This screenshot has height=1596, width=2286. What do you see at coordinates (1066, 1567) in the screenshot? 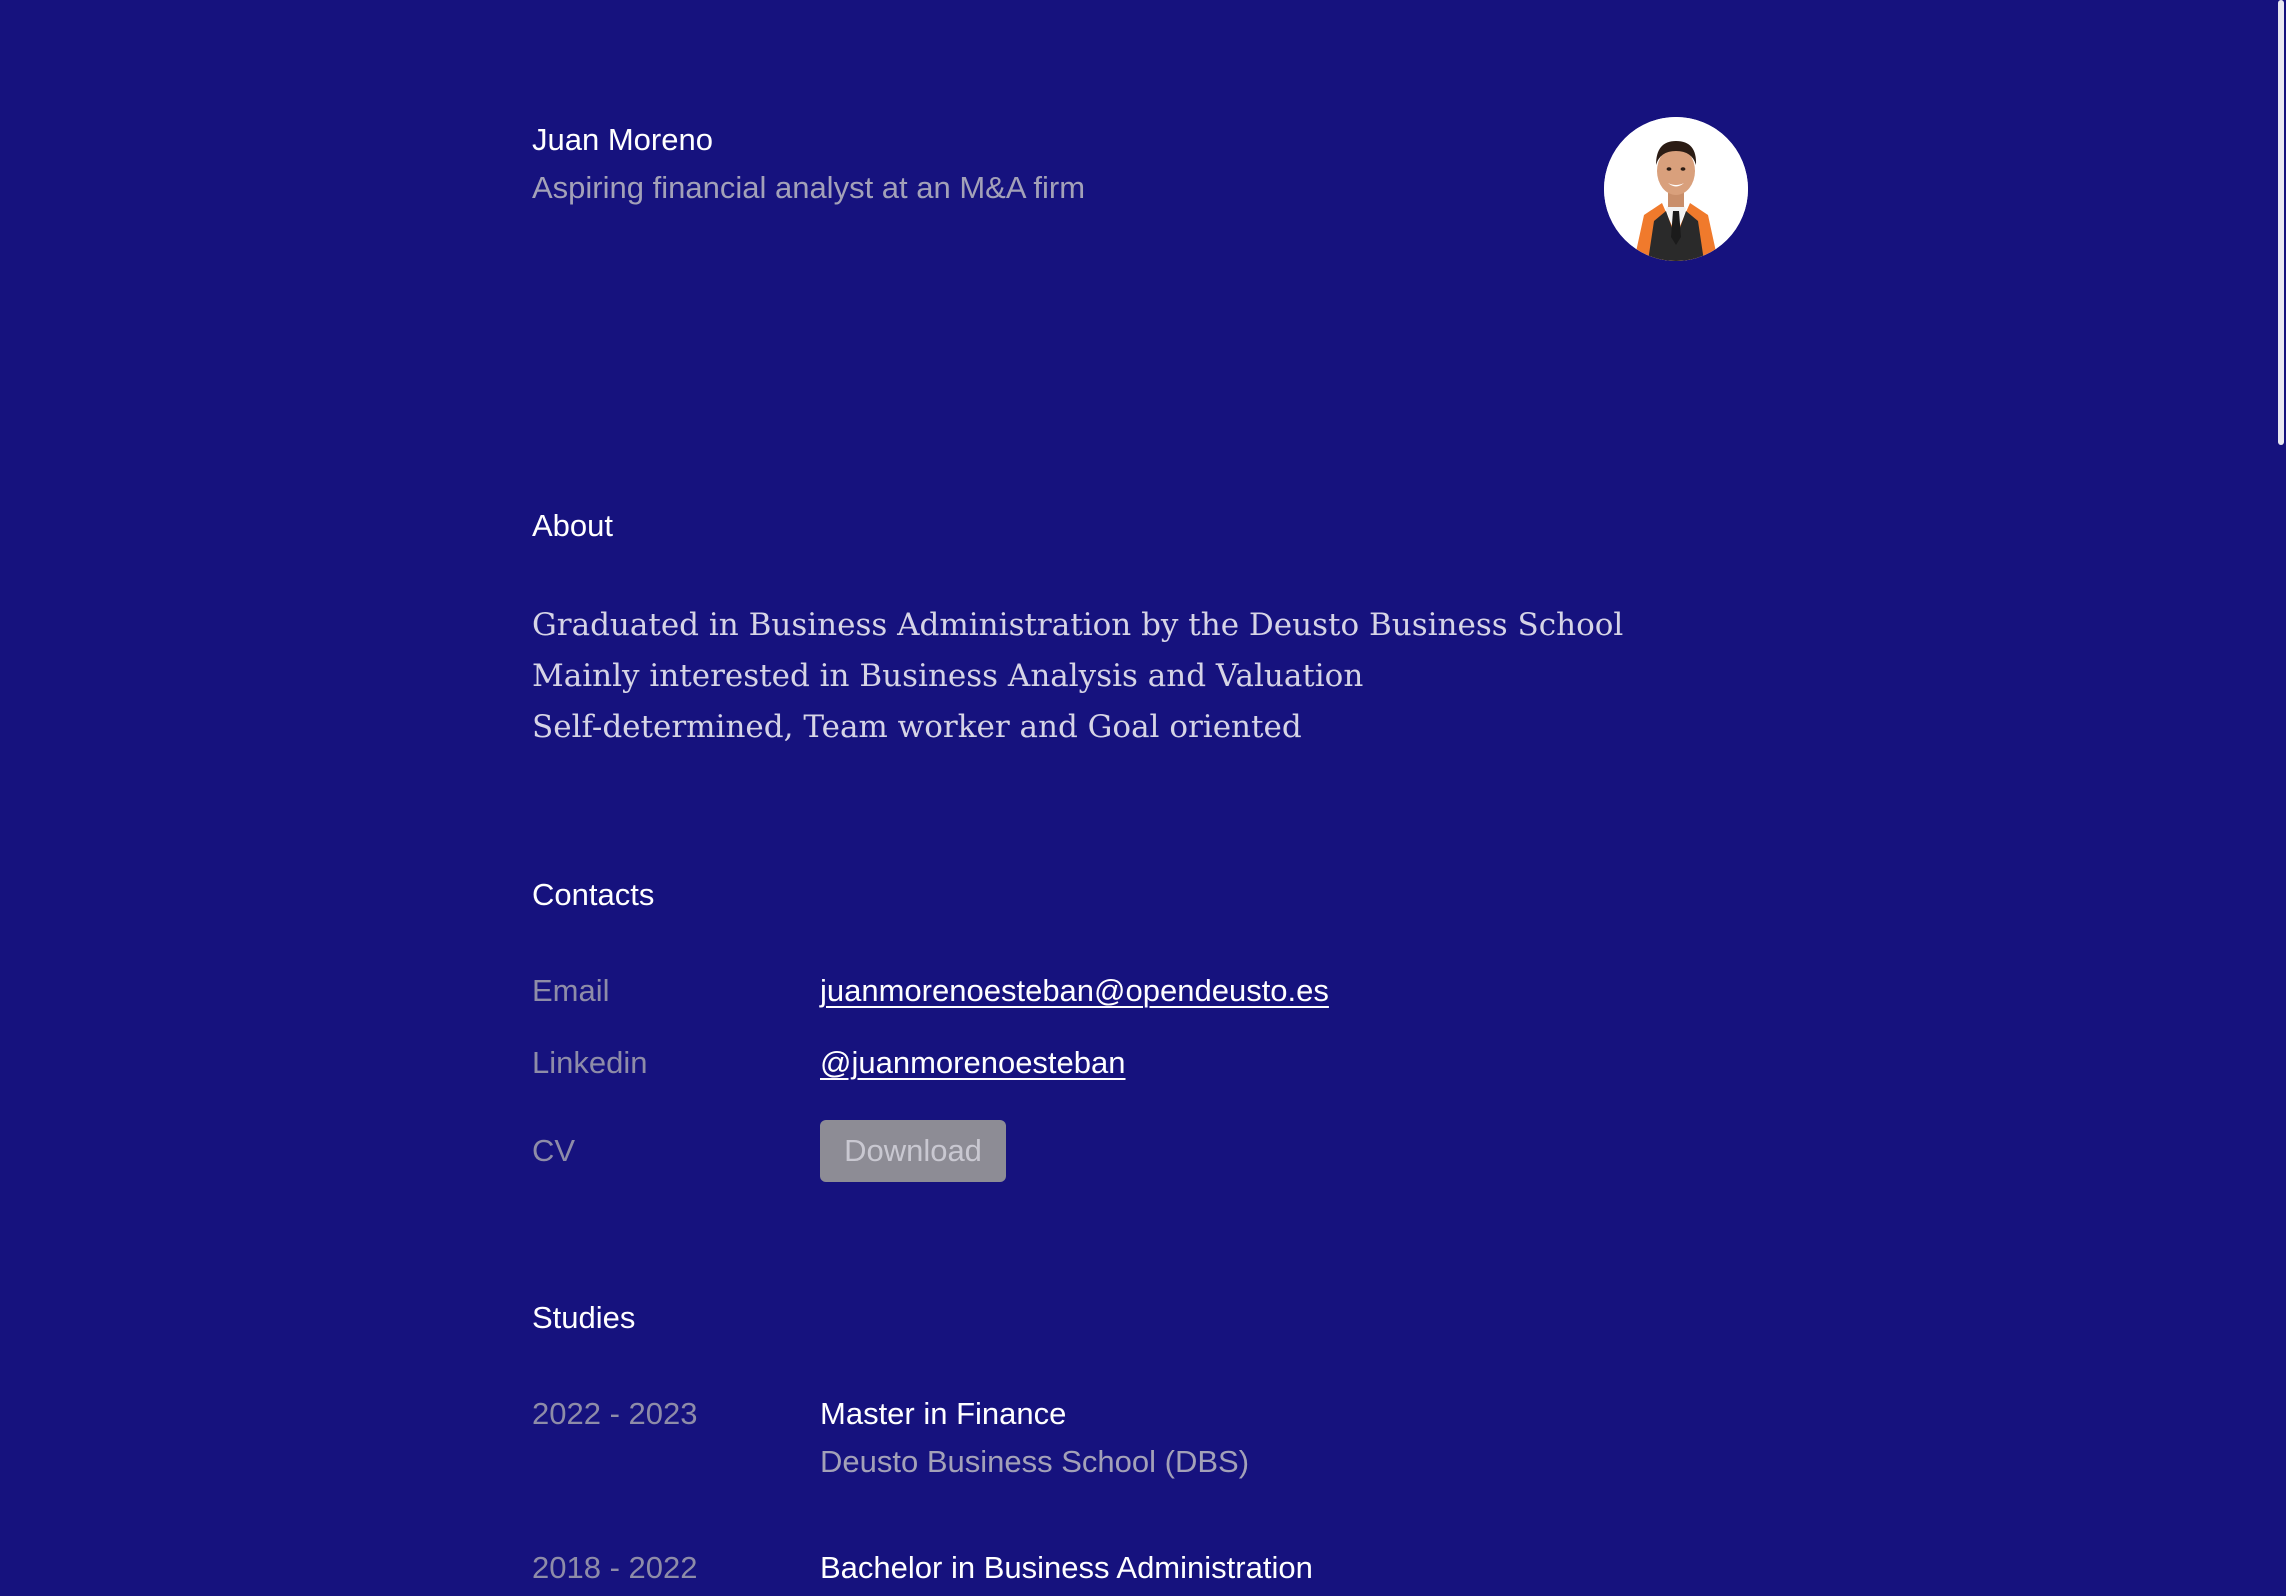
I see `study-degree: Bachelor in Business Administration` at bounding box center [1066, 1567].